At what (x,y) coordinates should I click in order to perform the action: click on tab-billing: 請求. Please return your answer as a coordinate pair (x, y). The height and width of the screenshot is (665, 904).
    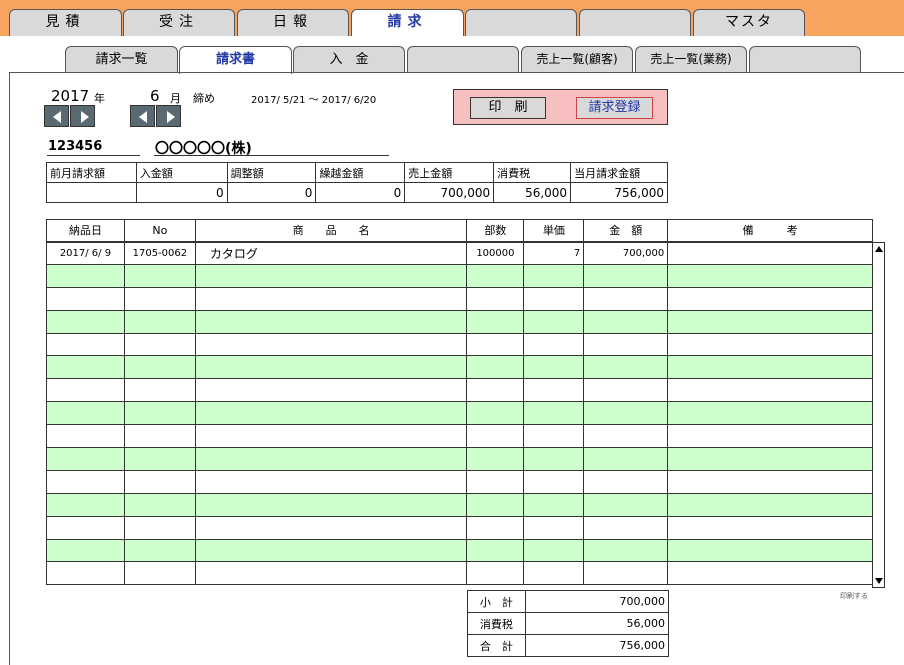
    Looking at the image, I should click on (407, 23).